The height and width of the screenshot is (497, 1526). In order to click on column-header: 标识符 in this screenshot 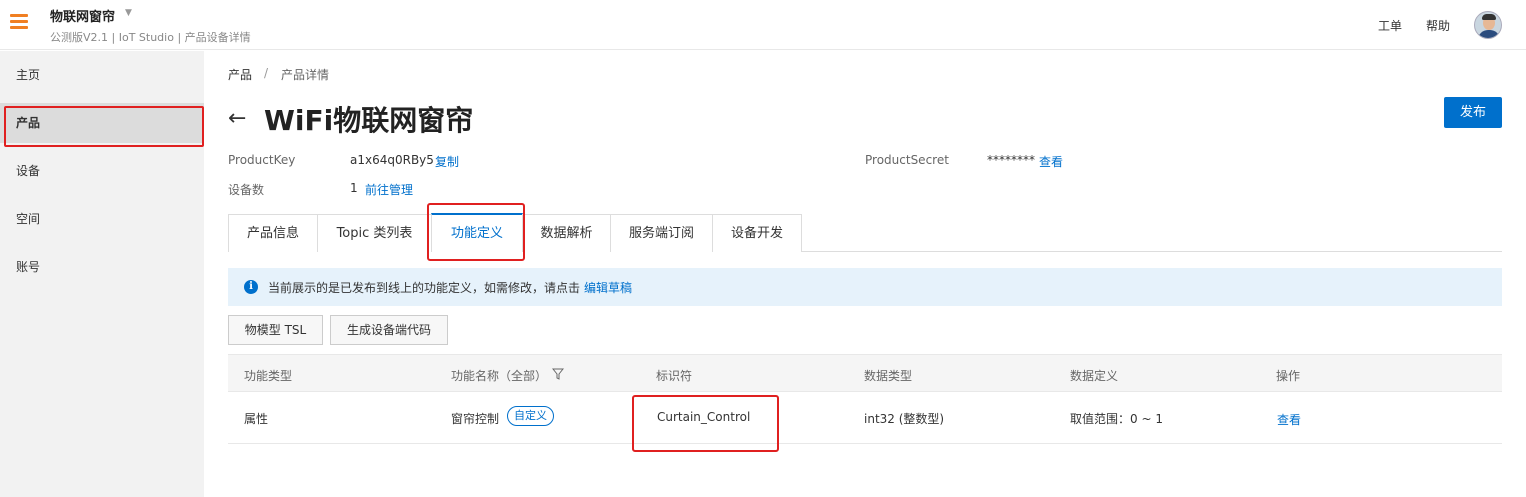, I will do `click(674, 376)`.